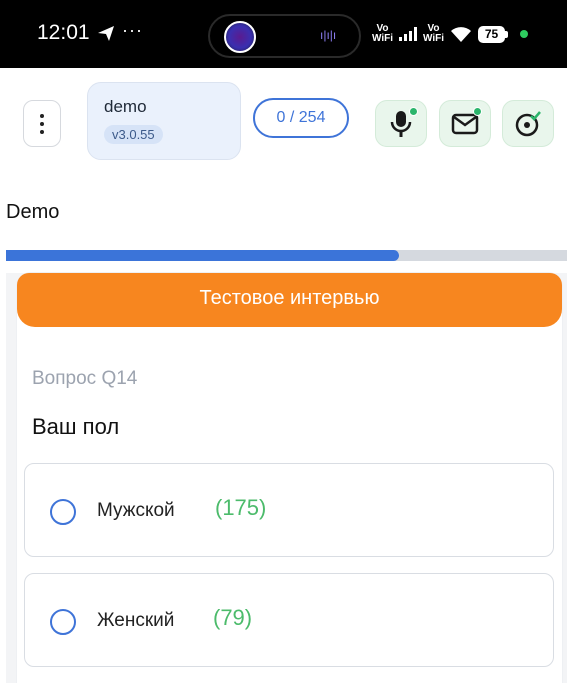 The image size is (567, 683). What do you see at coordinates (401, 123) in the screenshot?
I see `microphone-button` at bounding box center [401, 123].